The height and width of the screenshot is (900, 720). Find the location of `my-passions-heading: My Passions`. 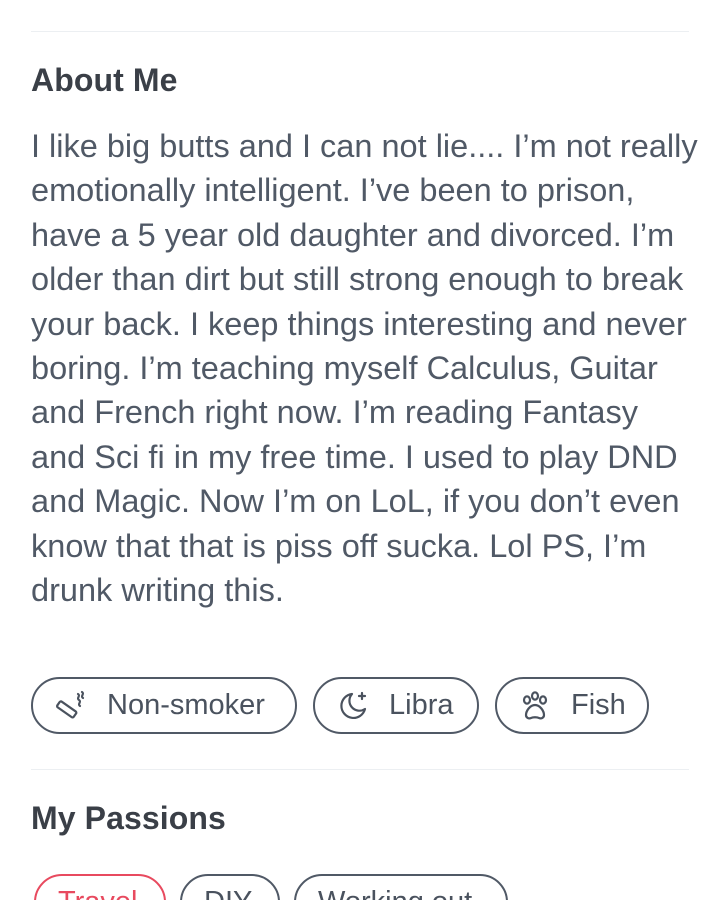

my-passions-heading: My Passions is located at coordinates (128, 818).